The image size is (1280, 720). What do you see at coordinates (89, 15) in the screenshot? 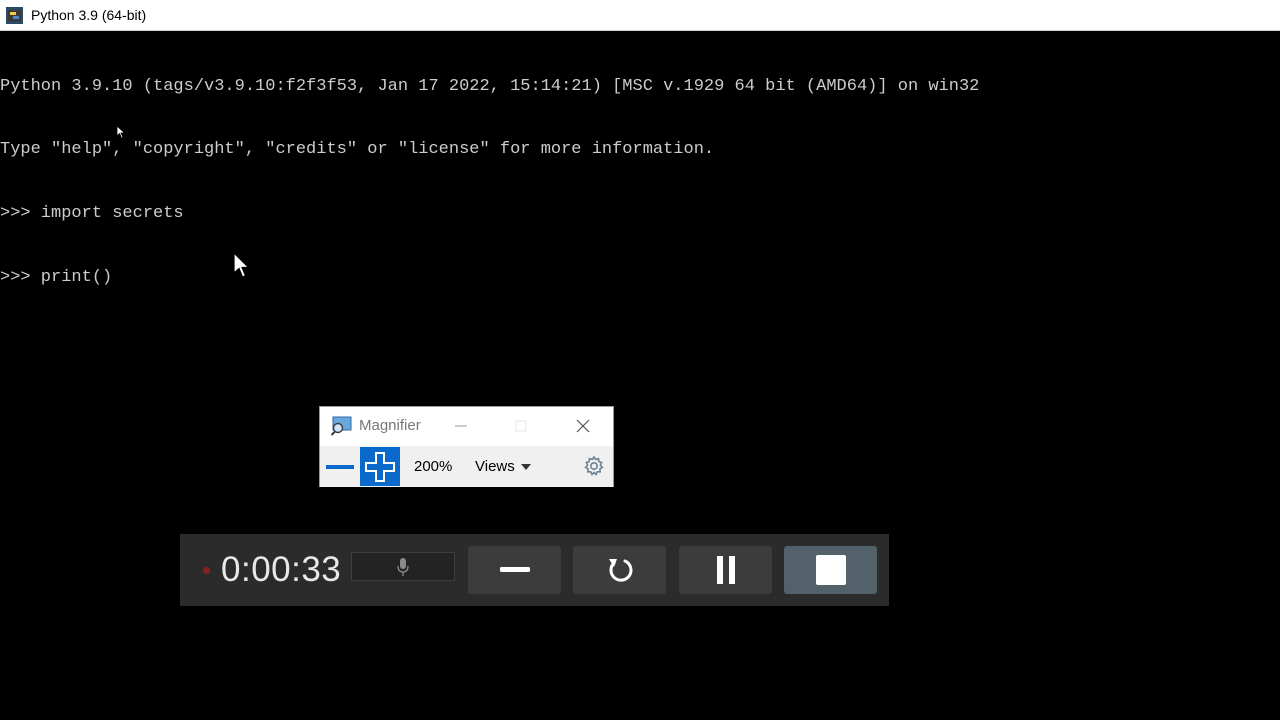
I see `window-title: Python 3.9 (64-bit)` at bounding box center [89, 15].